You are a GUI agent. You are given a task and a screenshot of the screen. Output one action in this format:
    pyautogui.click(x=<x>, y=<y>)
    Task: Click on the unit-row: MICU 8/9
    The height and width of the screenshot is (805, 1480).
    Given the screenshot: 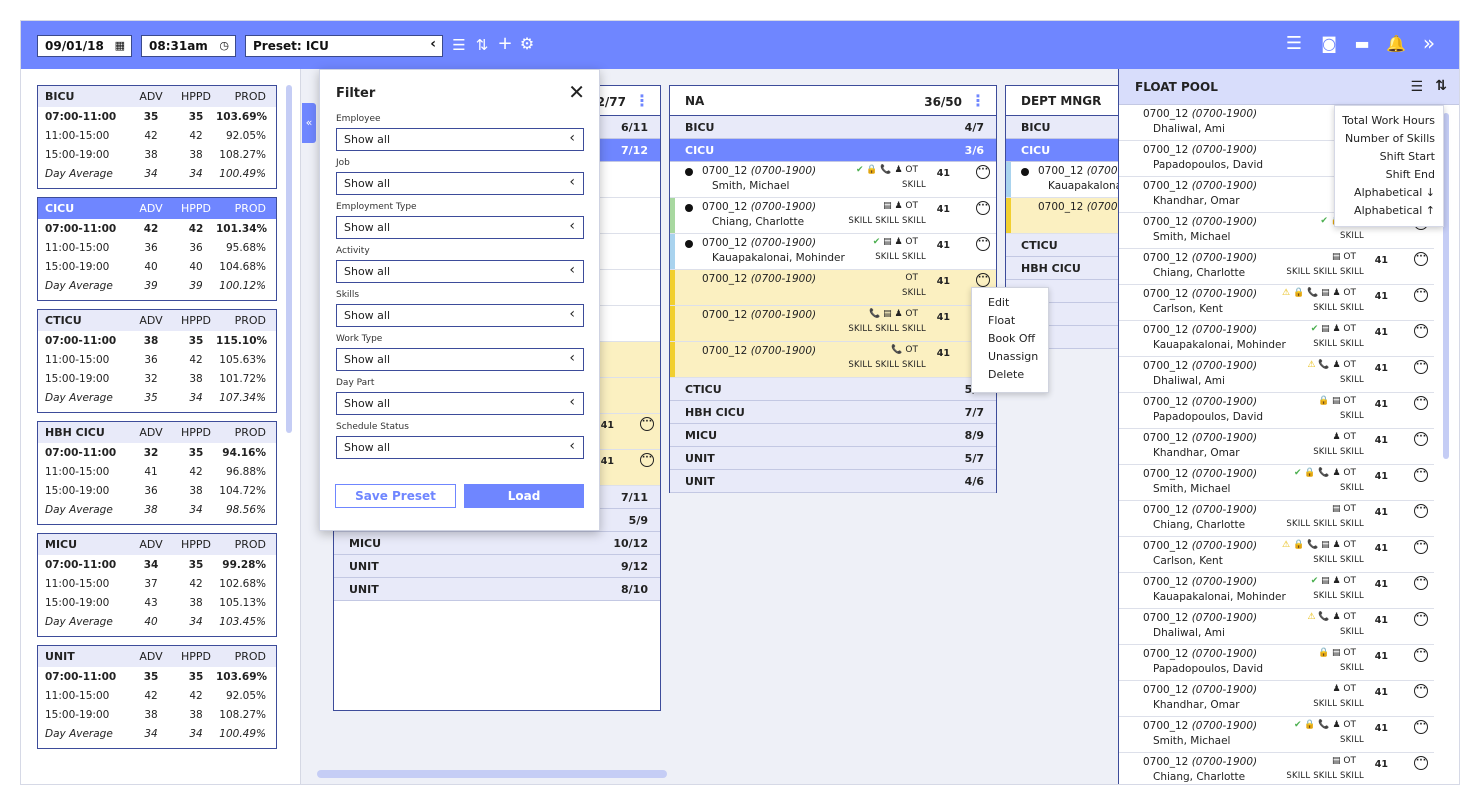 What is the action you would take?
    pyautogui.click(x=833, y=435)
    